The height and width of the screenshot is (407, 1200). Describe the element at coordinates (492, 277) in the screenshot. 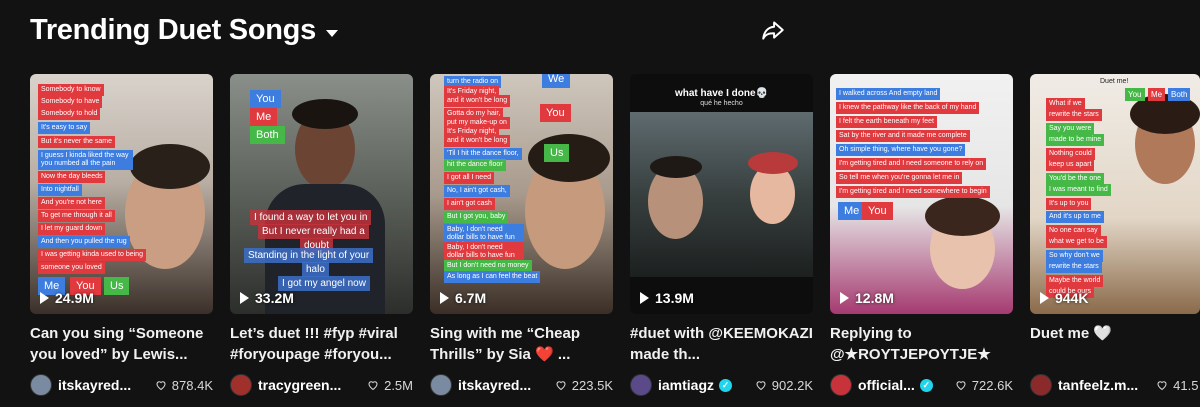

I see `lyric-line: As long as I can feel the beat` at that location.